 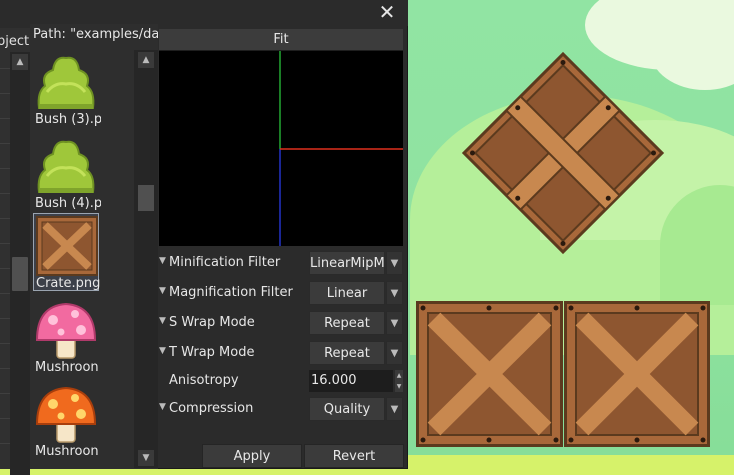 I want to click on crate-left, so click(x=489, y=374).